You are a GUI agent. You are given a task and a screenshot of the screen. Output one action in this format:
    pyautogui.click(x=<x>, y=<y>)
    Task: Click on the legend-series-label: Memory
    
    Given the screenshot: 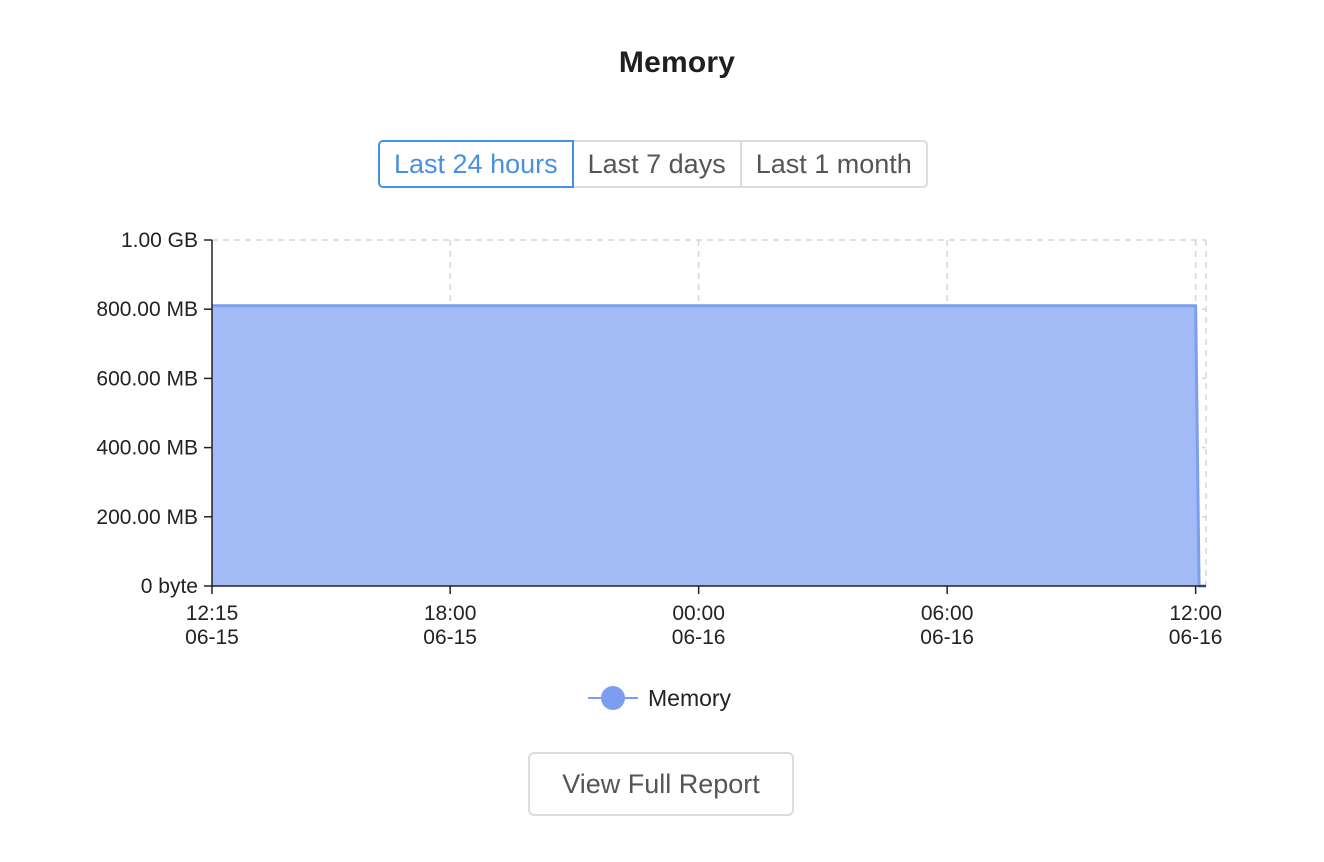 What is the action you would take?
    pyautogui.click(x=690, y=697)
    